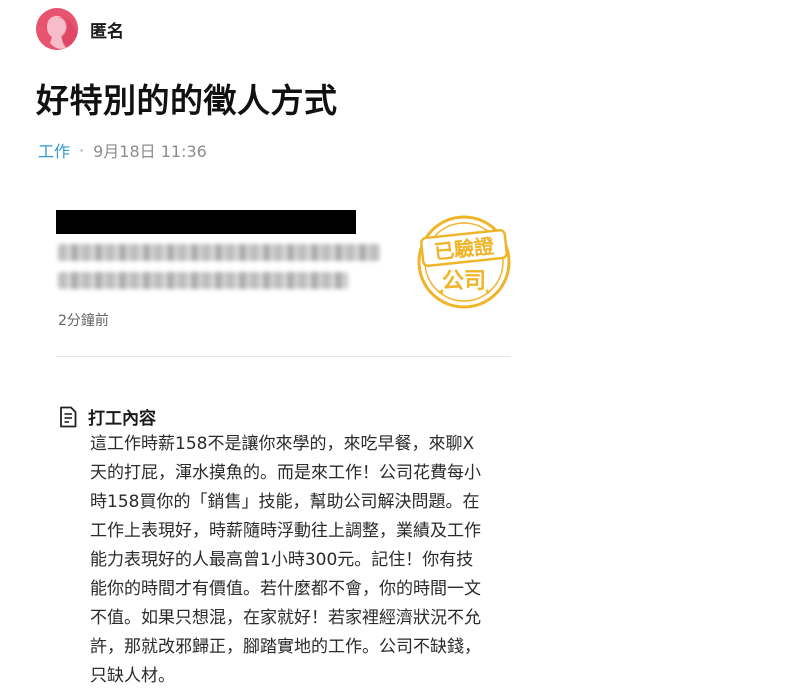 The width and height of the screenshot is (800, 700). Describe the element at coordinates (464, 262) in the screenshot. I see `verified-company-stamp: 已驗證 公司 ★ ★` at that location.